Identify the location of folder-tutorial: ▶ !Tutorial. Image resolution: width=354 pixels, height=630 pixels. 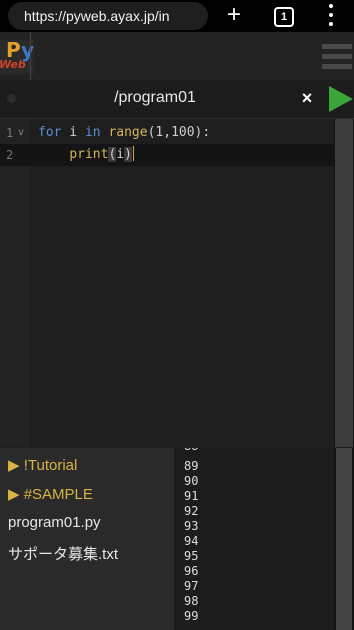
(42, 465).